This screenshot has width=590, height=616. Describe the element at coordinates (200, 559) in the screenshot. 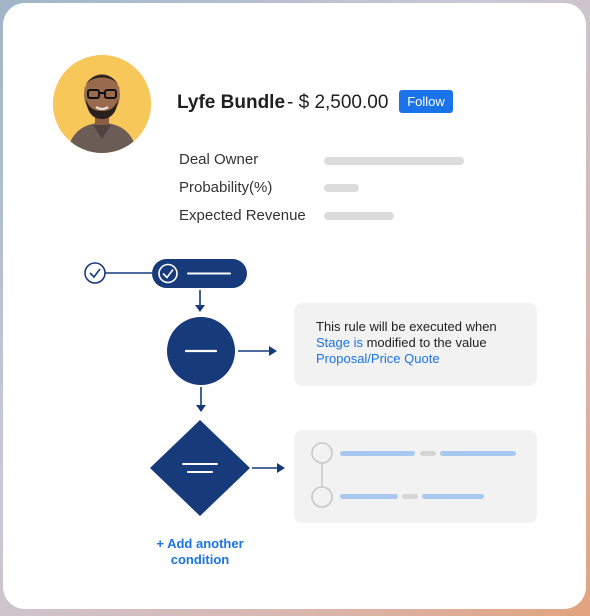

I see `add-condition-line2: condition` at that location.